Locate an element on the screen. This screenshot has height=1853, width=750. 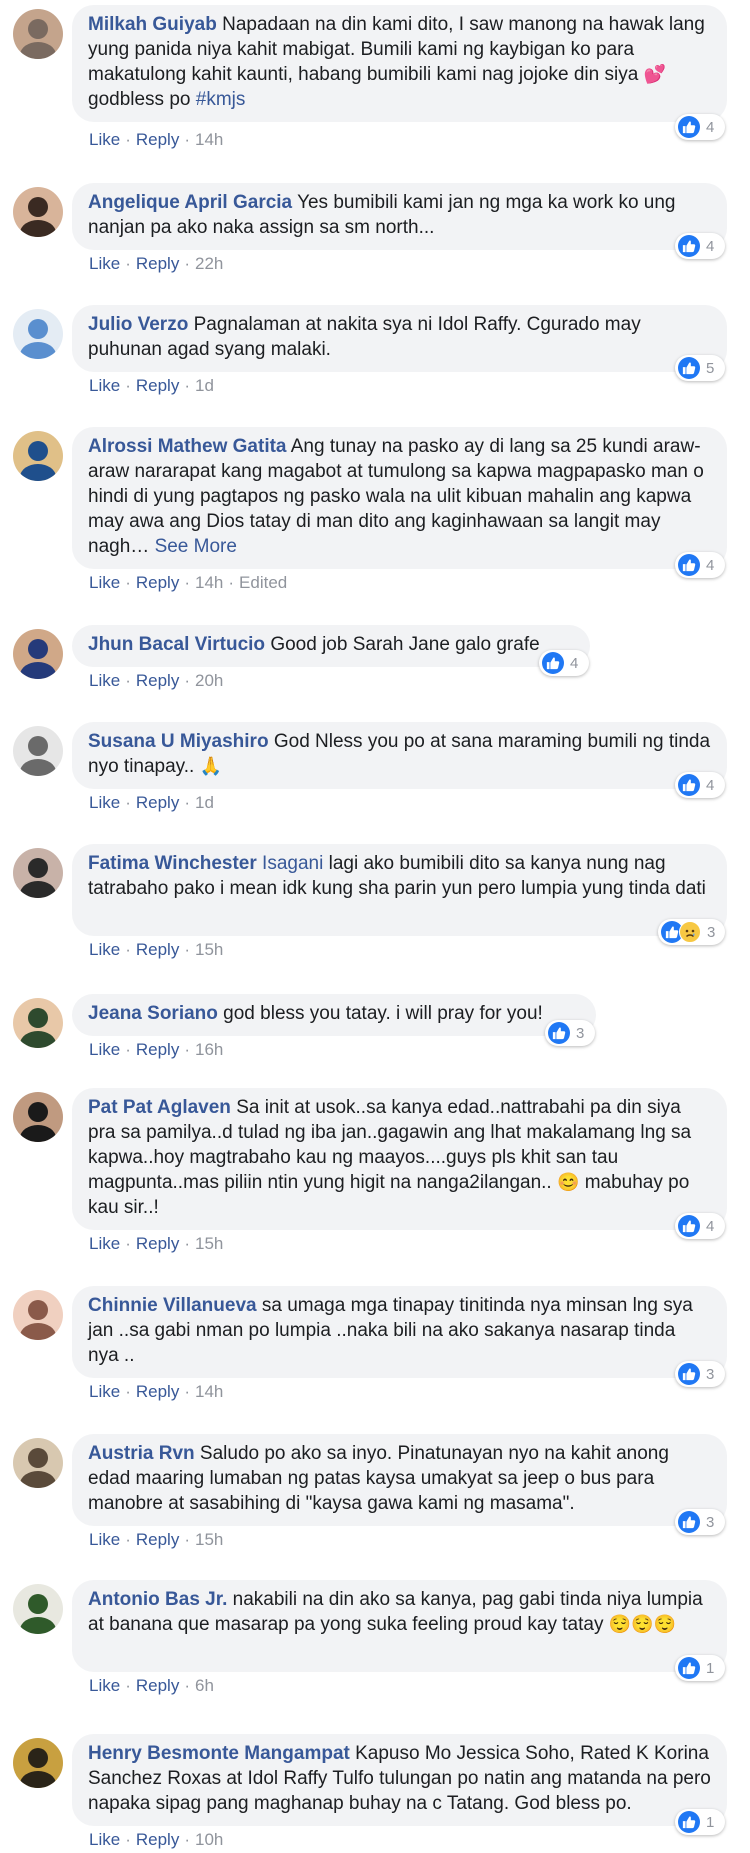
comment-author: Austria Rvn is located at coordinates (141, 1453).